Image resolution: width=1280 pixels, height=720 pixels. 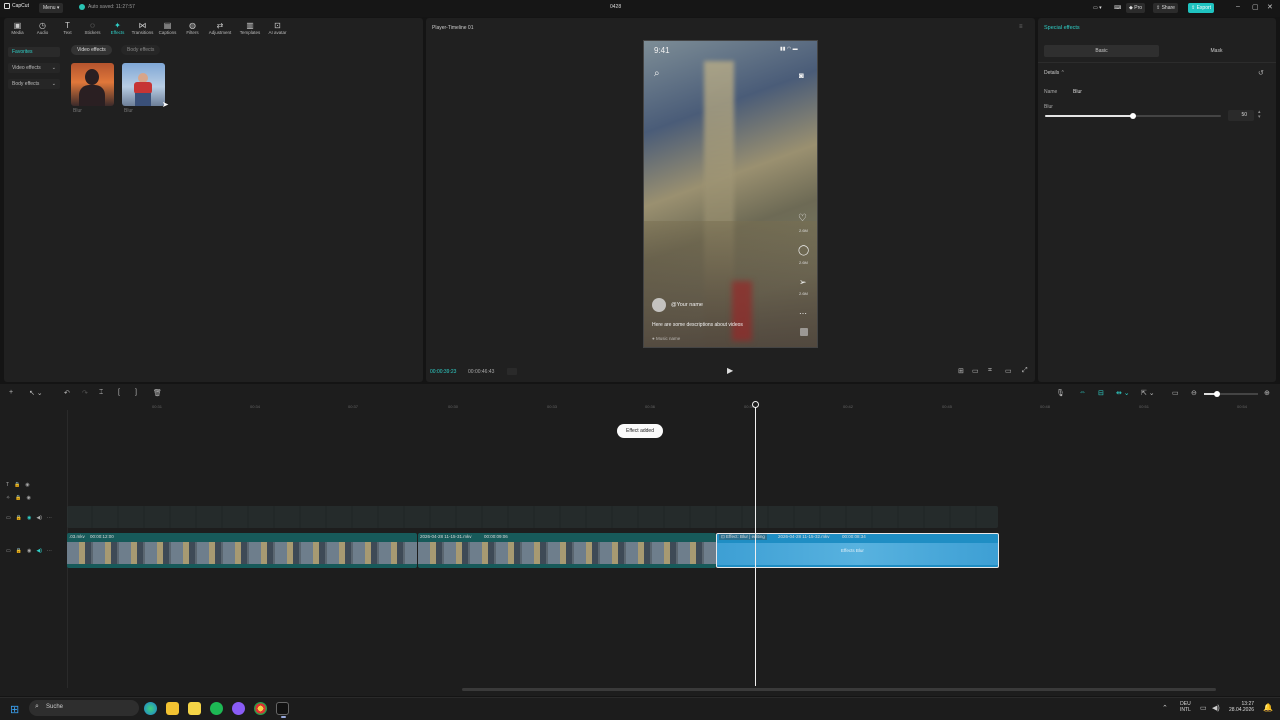 I want to click on magnet-icon: ⇔, so click(x=1082, y=392).